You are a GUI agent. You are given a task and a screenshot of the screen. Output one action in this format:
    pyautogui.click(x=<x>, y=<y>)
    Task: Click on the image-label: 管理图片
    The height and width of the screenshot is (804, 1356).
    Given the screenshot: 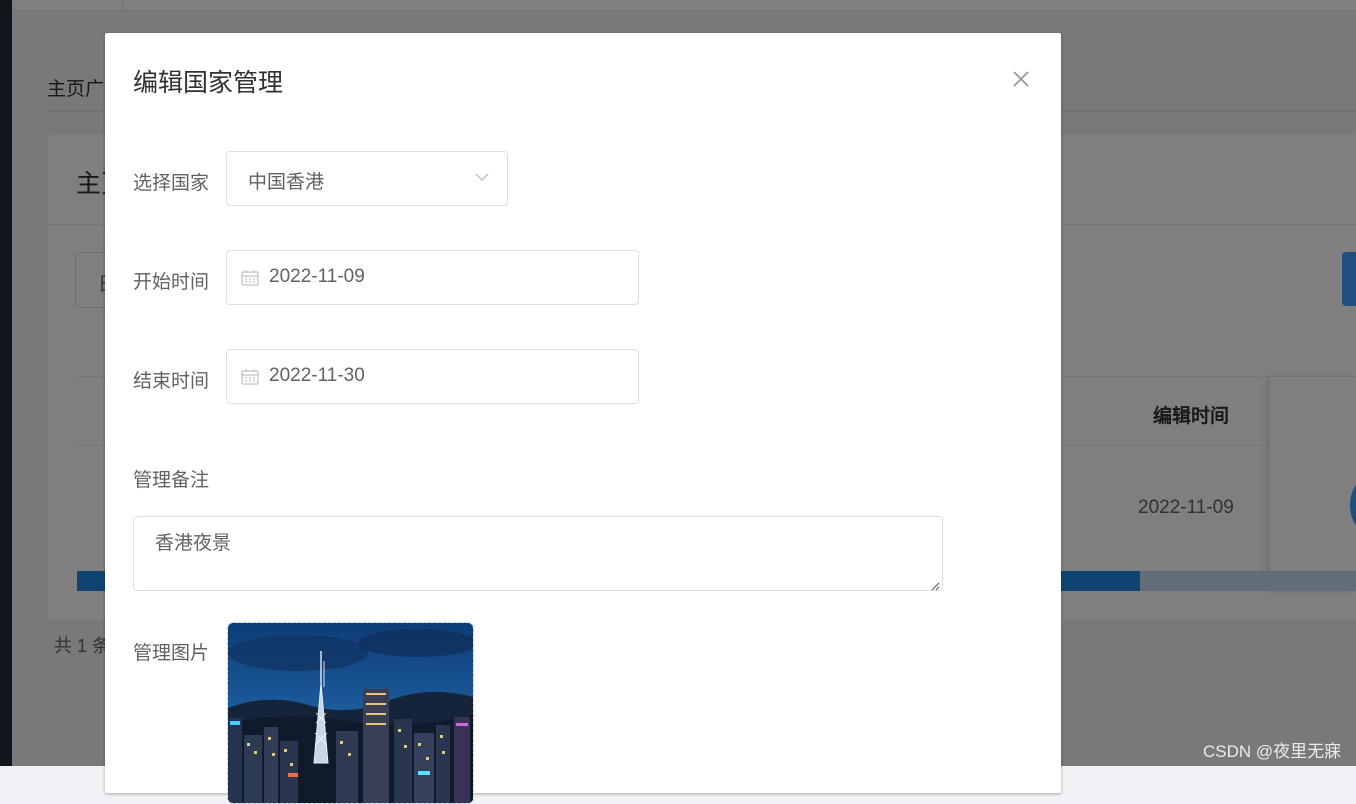 What is the action you would take?
    pyautogui.click(x=171, y=653)
    